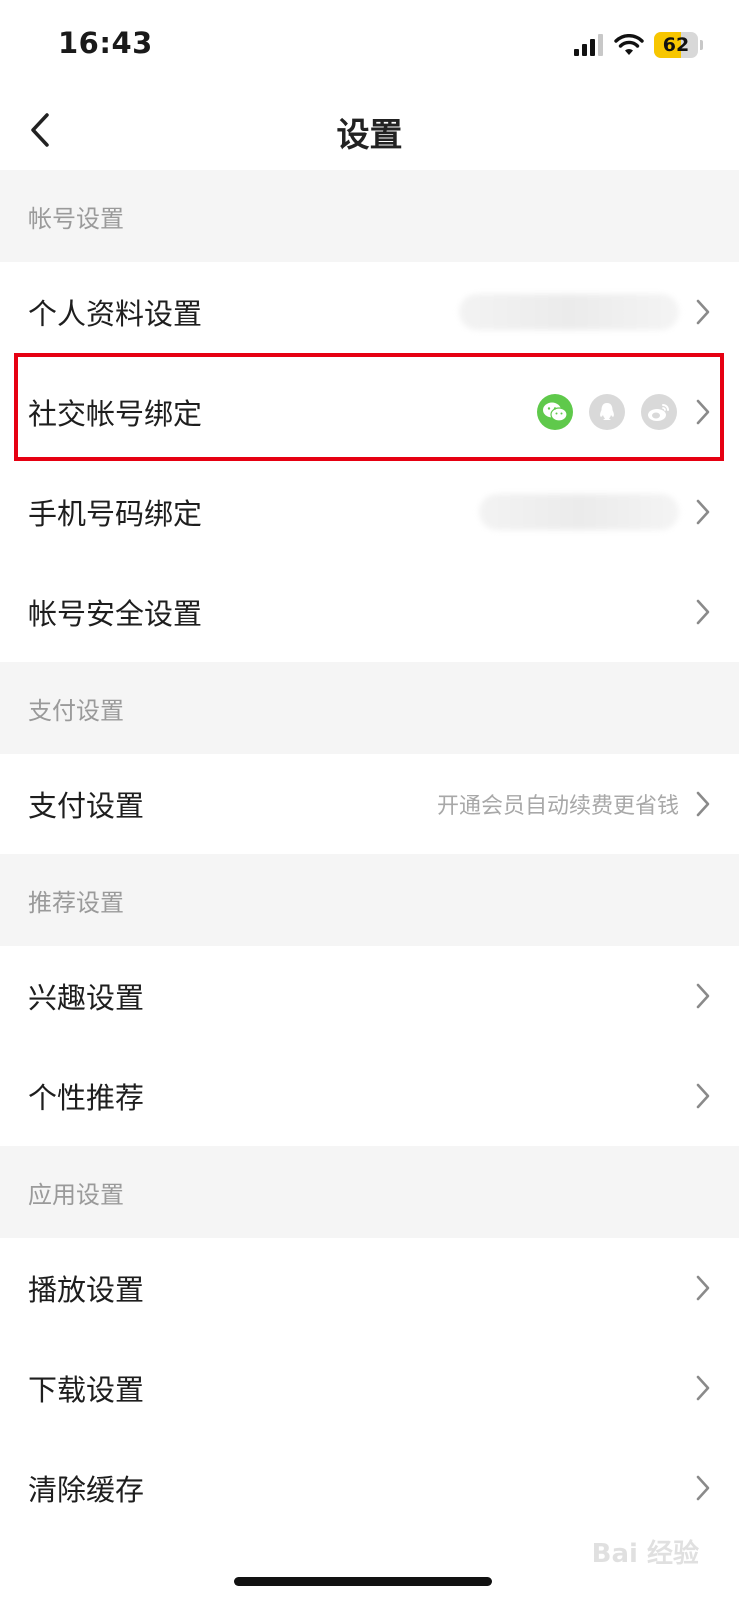  Describe the element at coordinates (645, 1554) in the screenshot. I see `watermark: Bai 经验` at that location.